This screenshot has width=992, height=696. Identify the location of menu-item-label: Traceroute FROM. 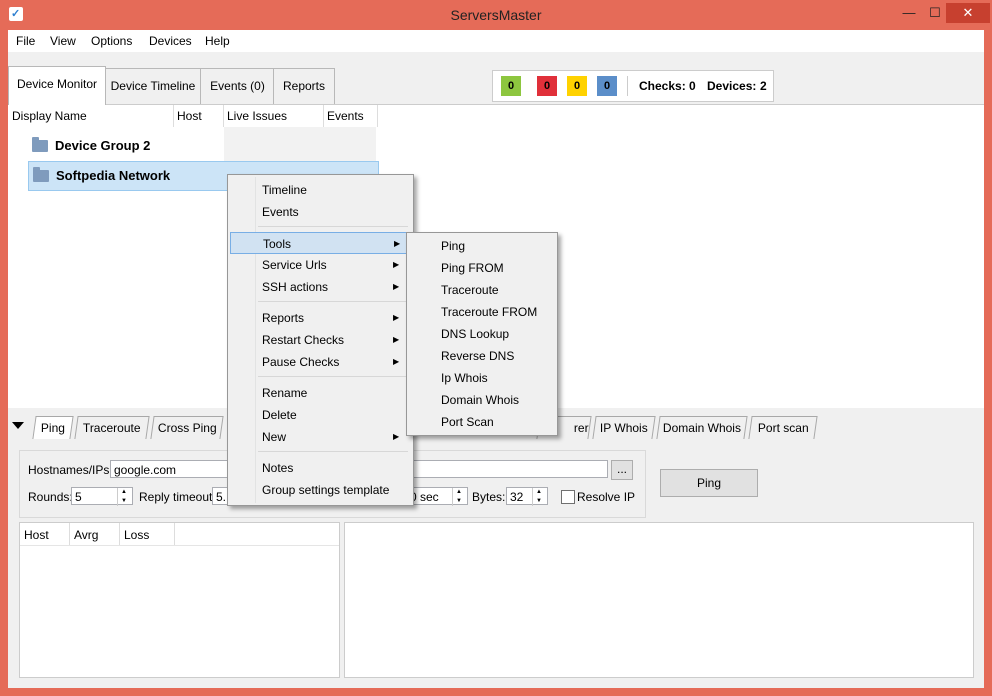
(489, 312).